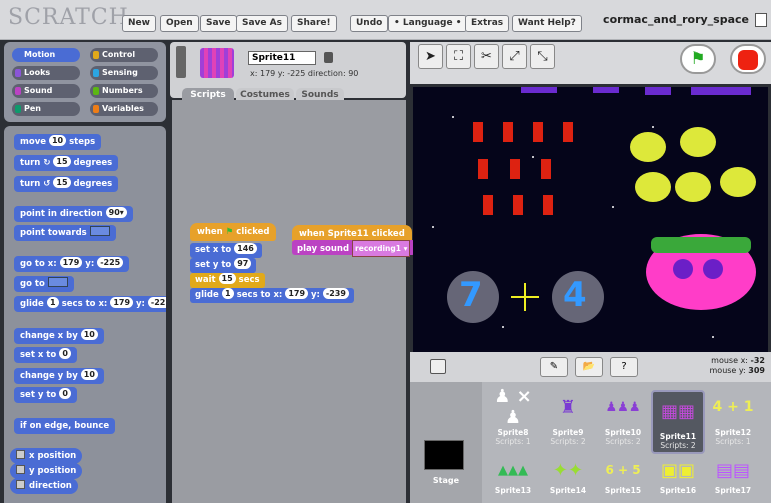  I want to click on shrink-tool-icon: ⤡, so click(542, 56).